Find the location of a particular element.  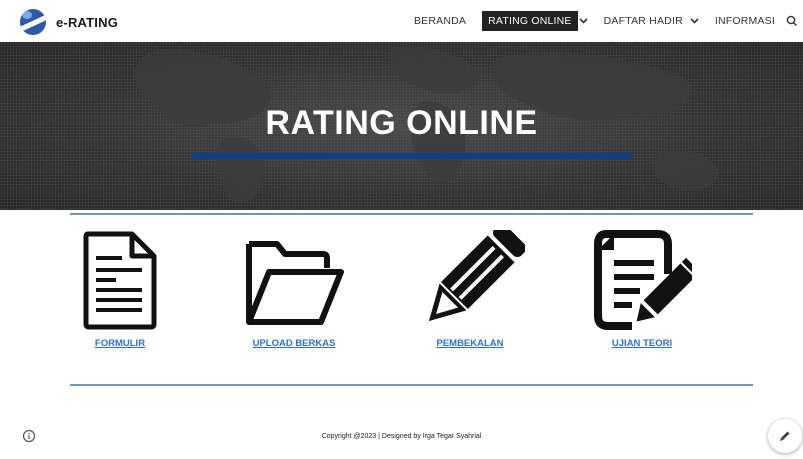

edit-fab-button is located at coordinates (785, 436).